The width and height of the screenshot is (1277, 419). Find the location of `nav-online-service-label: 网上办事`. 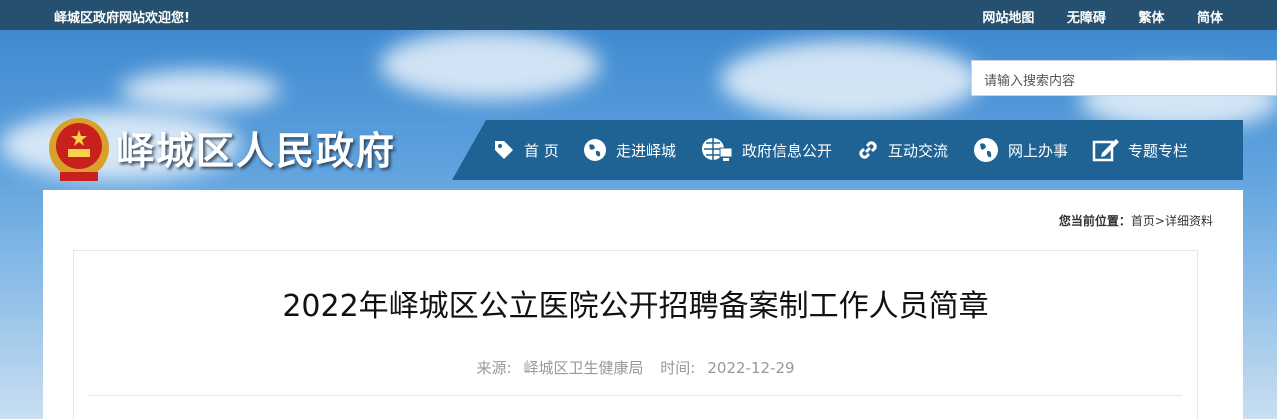

nav-online-service-label: 网上办事 is located at coordinates (1038, 150).